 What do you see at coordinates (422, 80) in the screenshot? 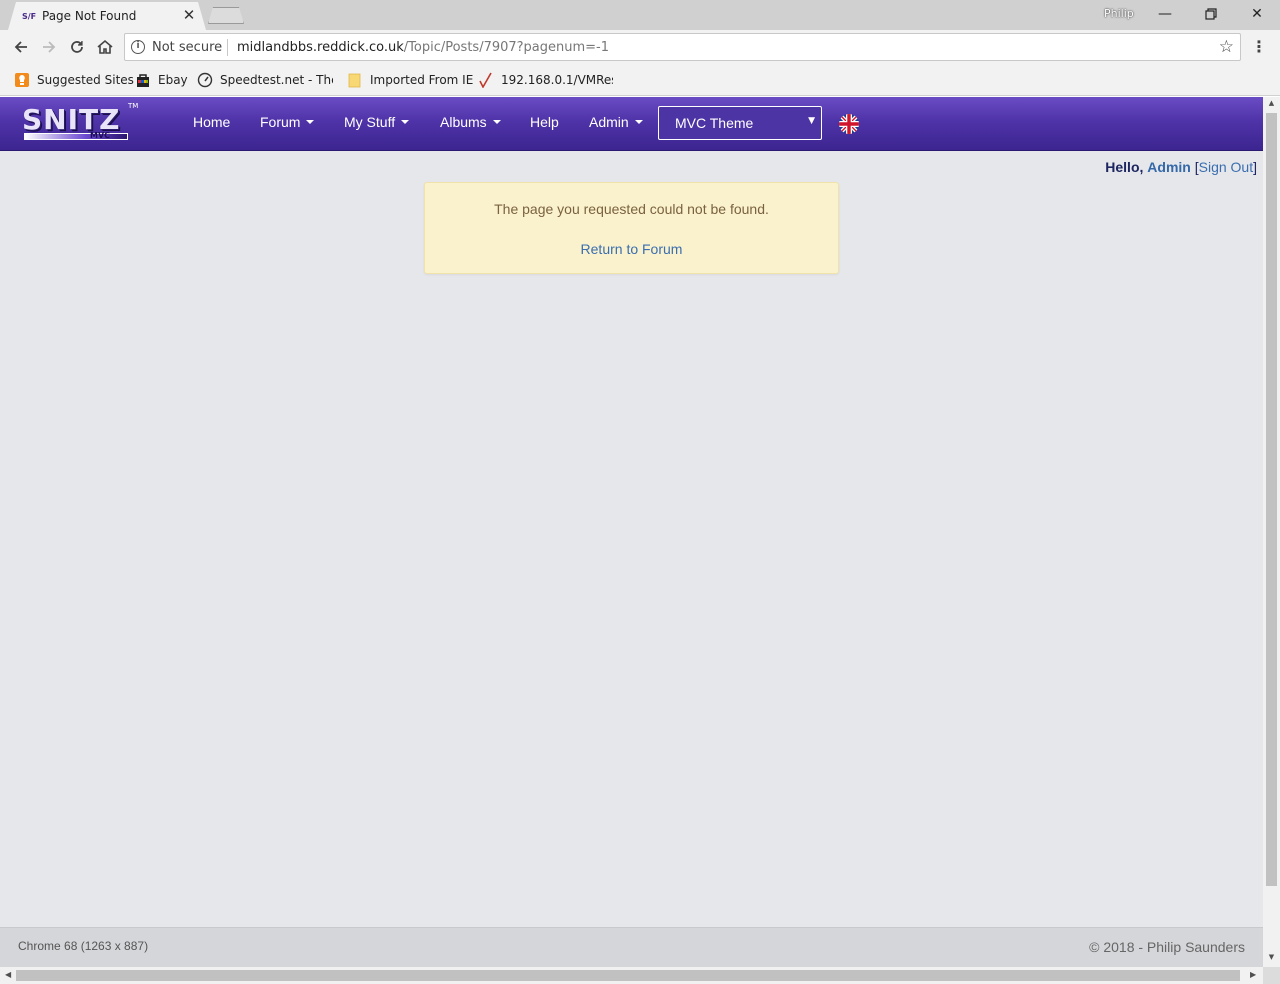
I see `bookmark-label: Imported From IE` at bounding box center [422, 80].